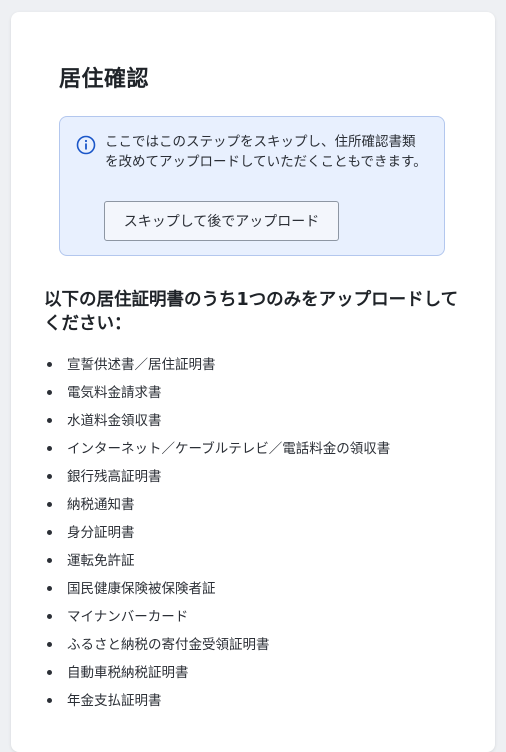  I want to click on document-label: 銀行残高証明書, so click(114, 477).